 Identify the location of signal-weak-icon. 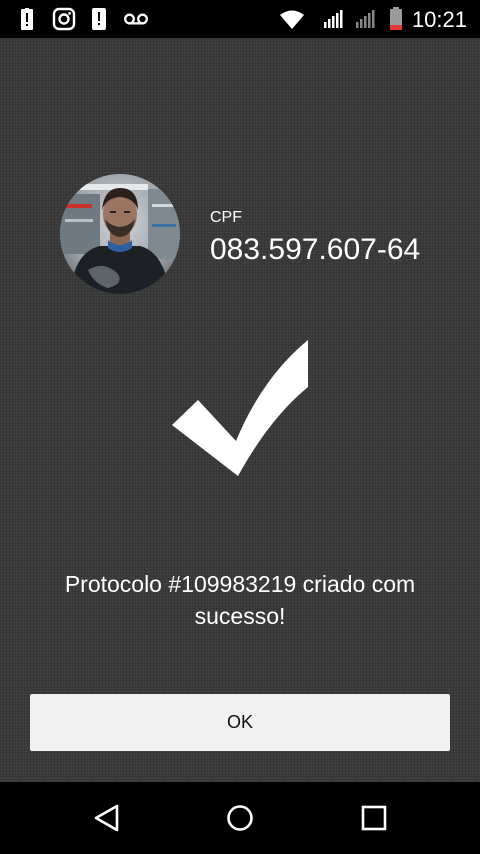
(365, 19).